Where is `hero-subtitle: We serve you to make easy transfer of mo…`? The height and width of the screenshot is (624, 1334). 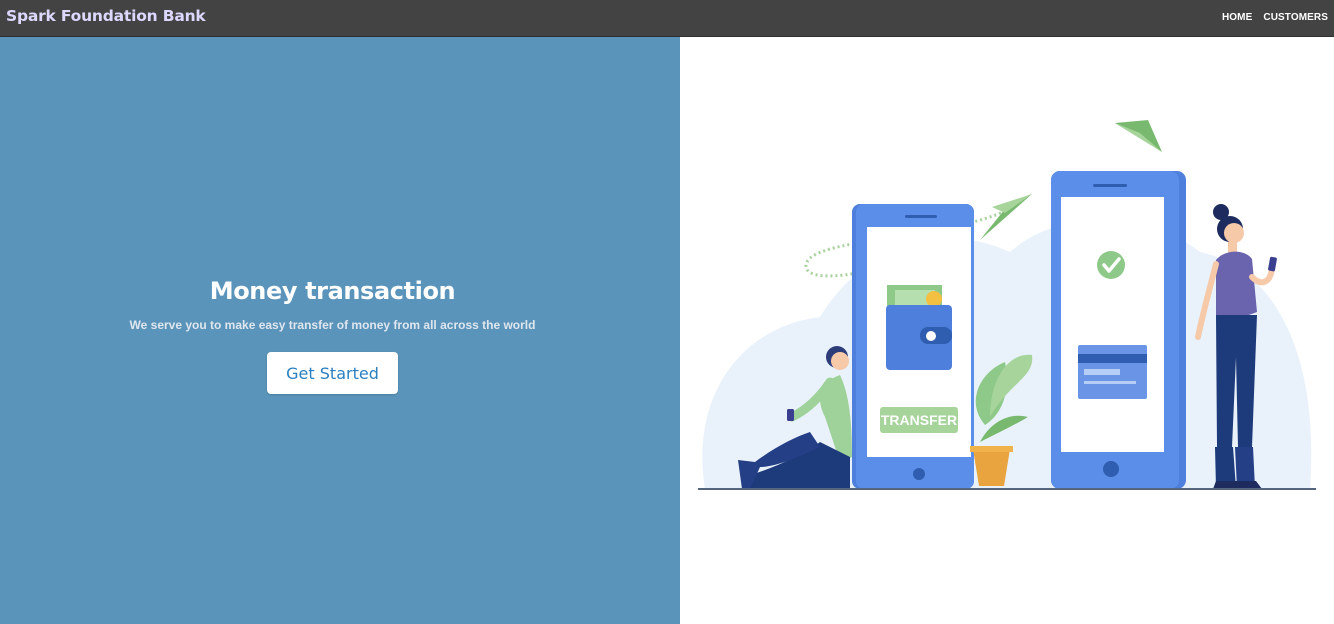 hero-subtitle: We serve you to make easy transfer of mo… is located at coordinates (332, 325).